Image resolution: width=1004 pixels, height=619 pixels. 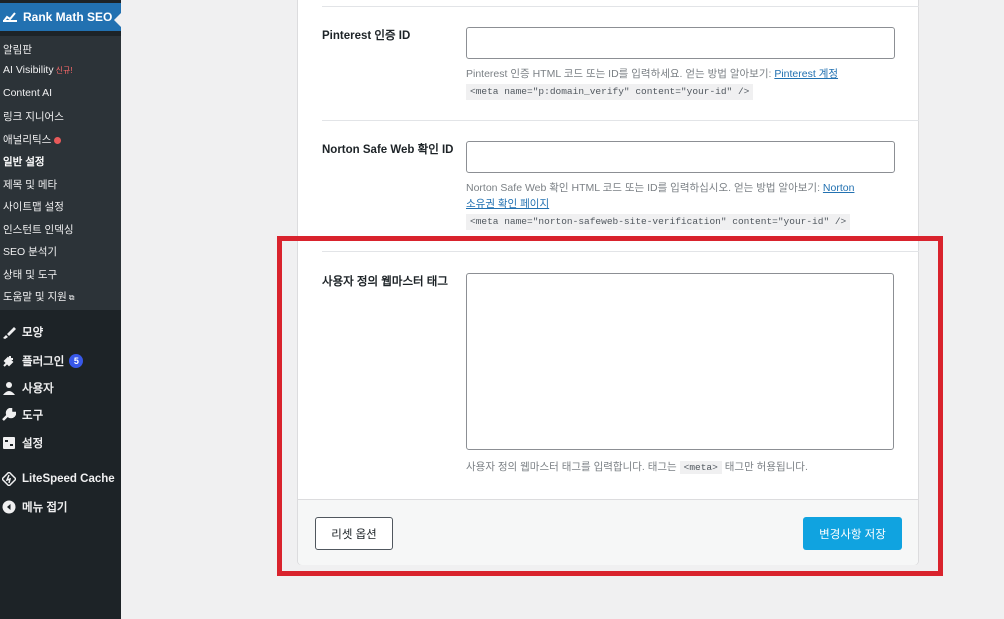 I want to click on paintbrush-icon, so click(x=9, y=332).